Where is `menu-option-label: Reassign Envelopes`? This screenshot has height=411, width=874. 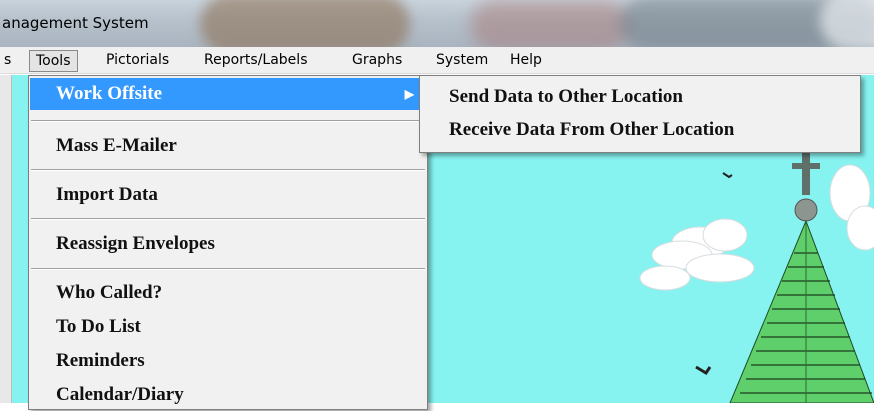
menu-option-label: Reassign Envelopes is located at coordinates (135, 243).